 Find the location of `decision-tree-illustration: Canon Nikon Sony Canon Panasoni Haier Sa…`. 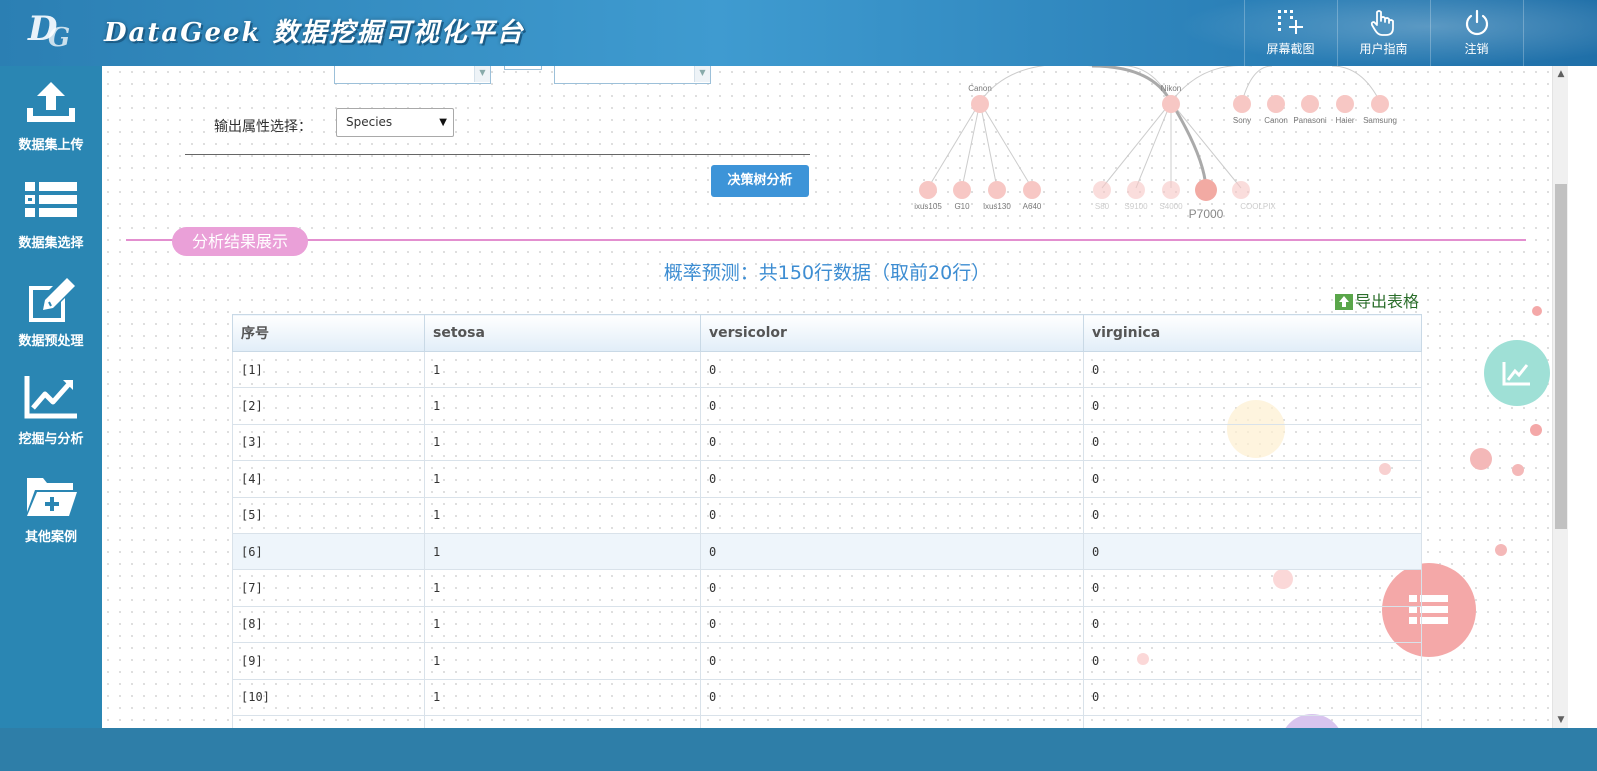

decision-tree-illustration: Canon Nikon Sony Canon Panasoni Haier Sa… is located at coordinates (1155, 143).